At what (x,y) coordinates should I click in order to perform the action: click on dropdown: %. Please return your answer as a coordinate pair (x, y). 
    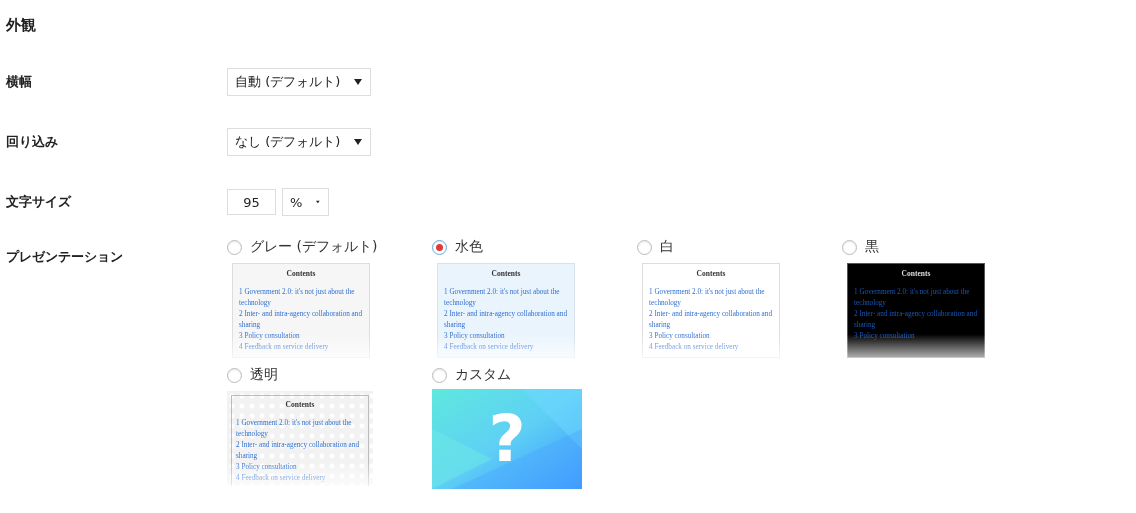
    Looking at the image, I should click on (305, 202).